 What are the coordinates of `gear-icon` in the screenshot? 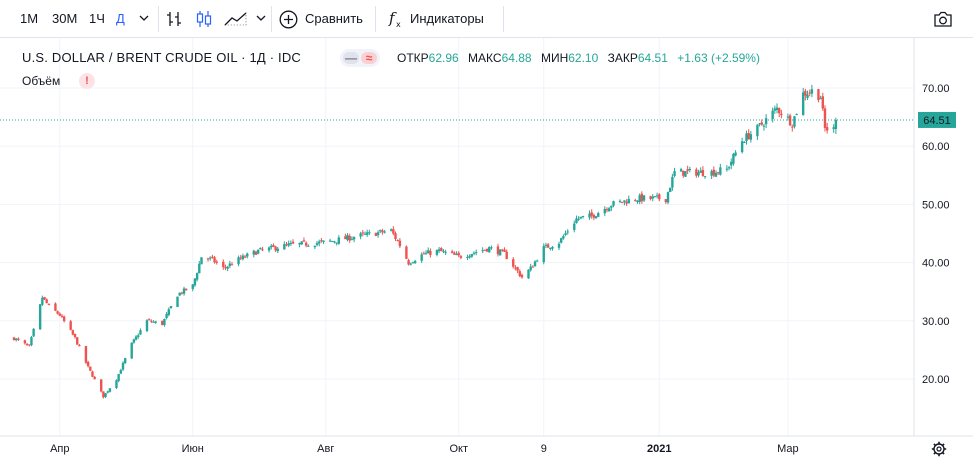 It's located at (939, 449).